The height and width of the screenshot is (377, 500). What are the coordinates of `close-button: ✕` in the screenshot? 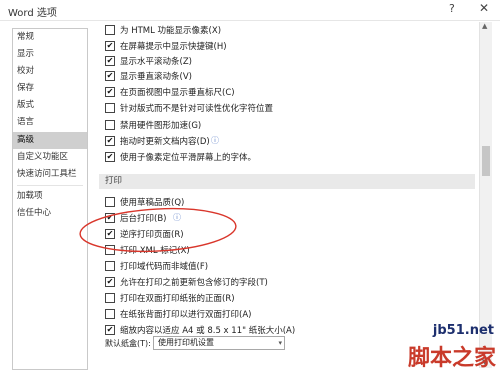 It's located at (484, 8).